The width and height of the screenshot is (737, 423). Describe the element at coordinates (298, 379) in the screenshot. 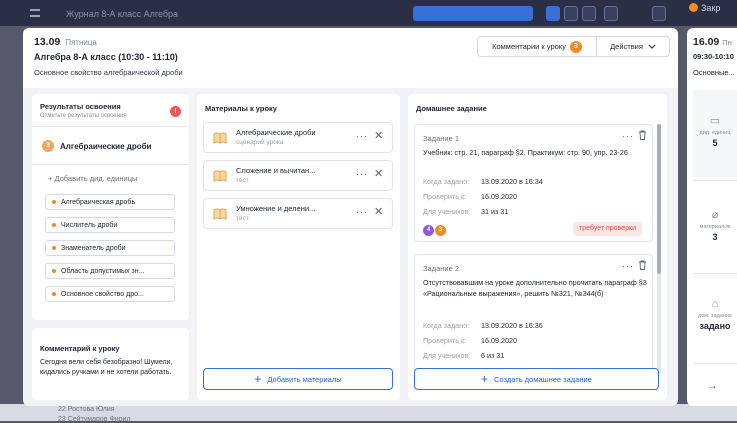

I see `add-materials-button: + Добавить материалы` at that location.